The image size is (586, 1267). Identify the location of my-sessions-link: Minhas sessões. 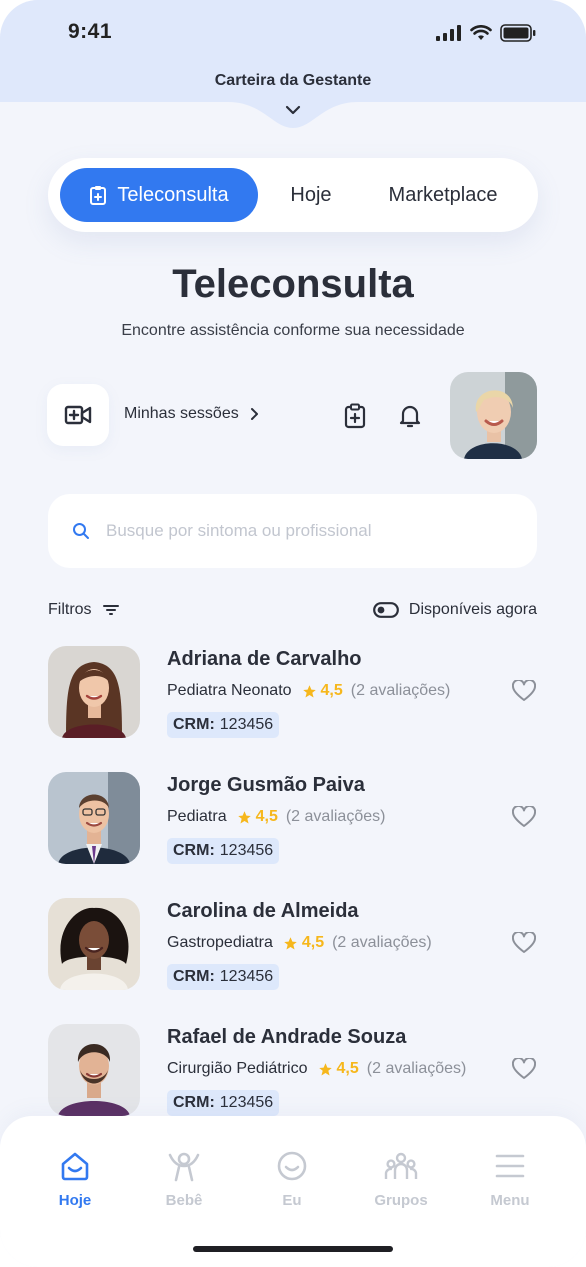
(191, 414).